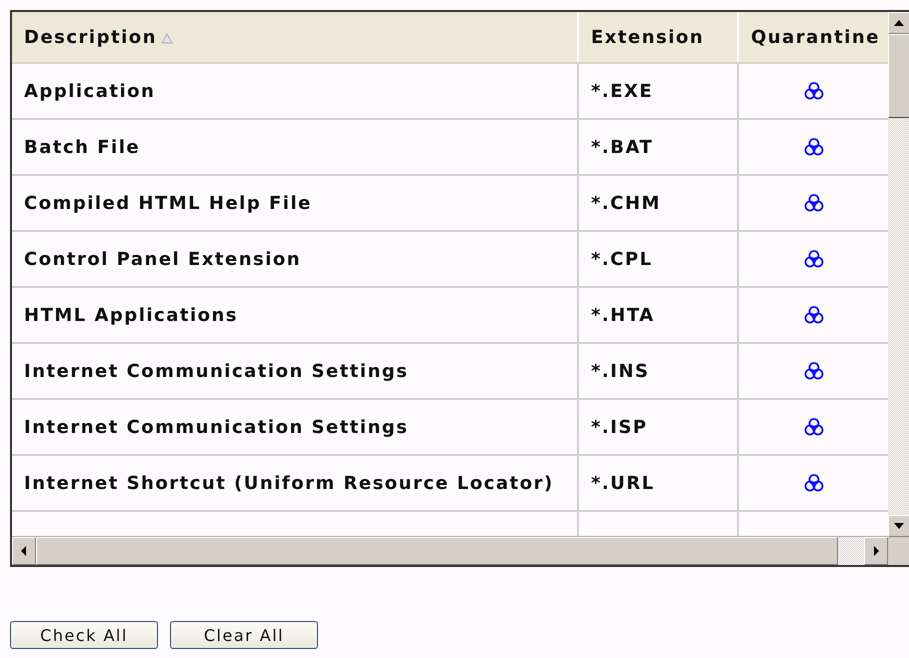 This screenshot has width=909, height=658. What do you see at coordinates (659, 203) in the screenshot?
I see `table-cell: *.CHM` at bounding box center [659, 203].